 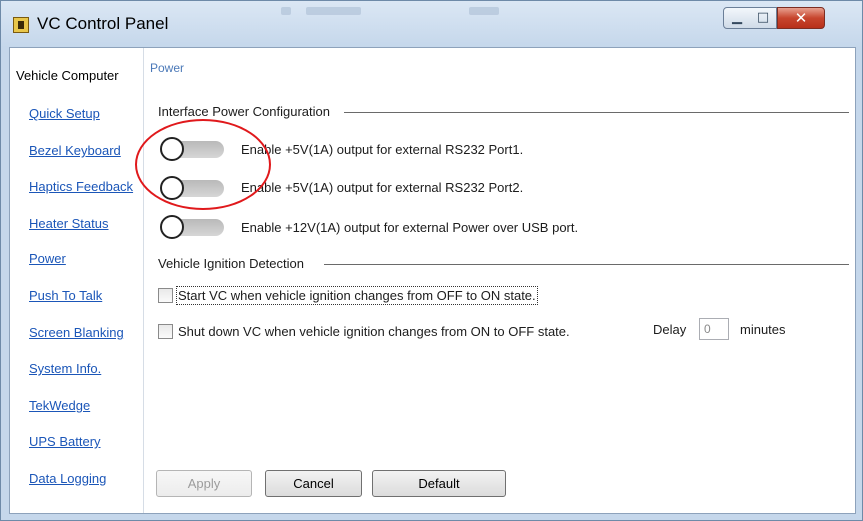 I want to click on start-vc-checkbox, so click(x=165, y=295).